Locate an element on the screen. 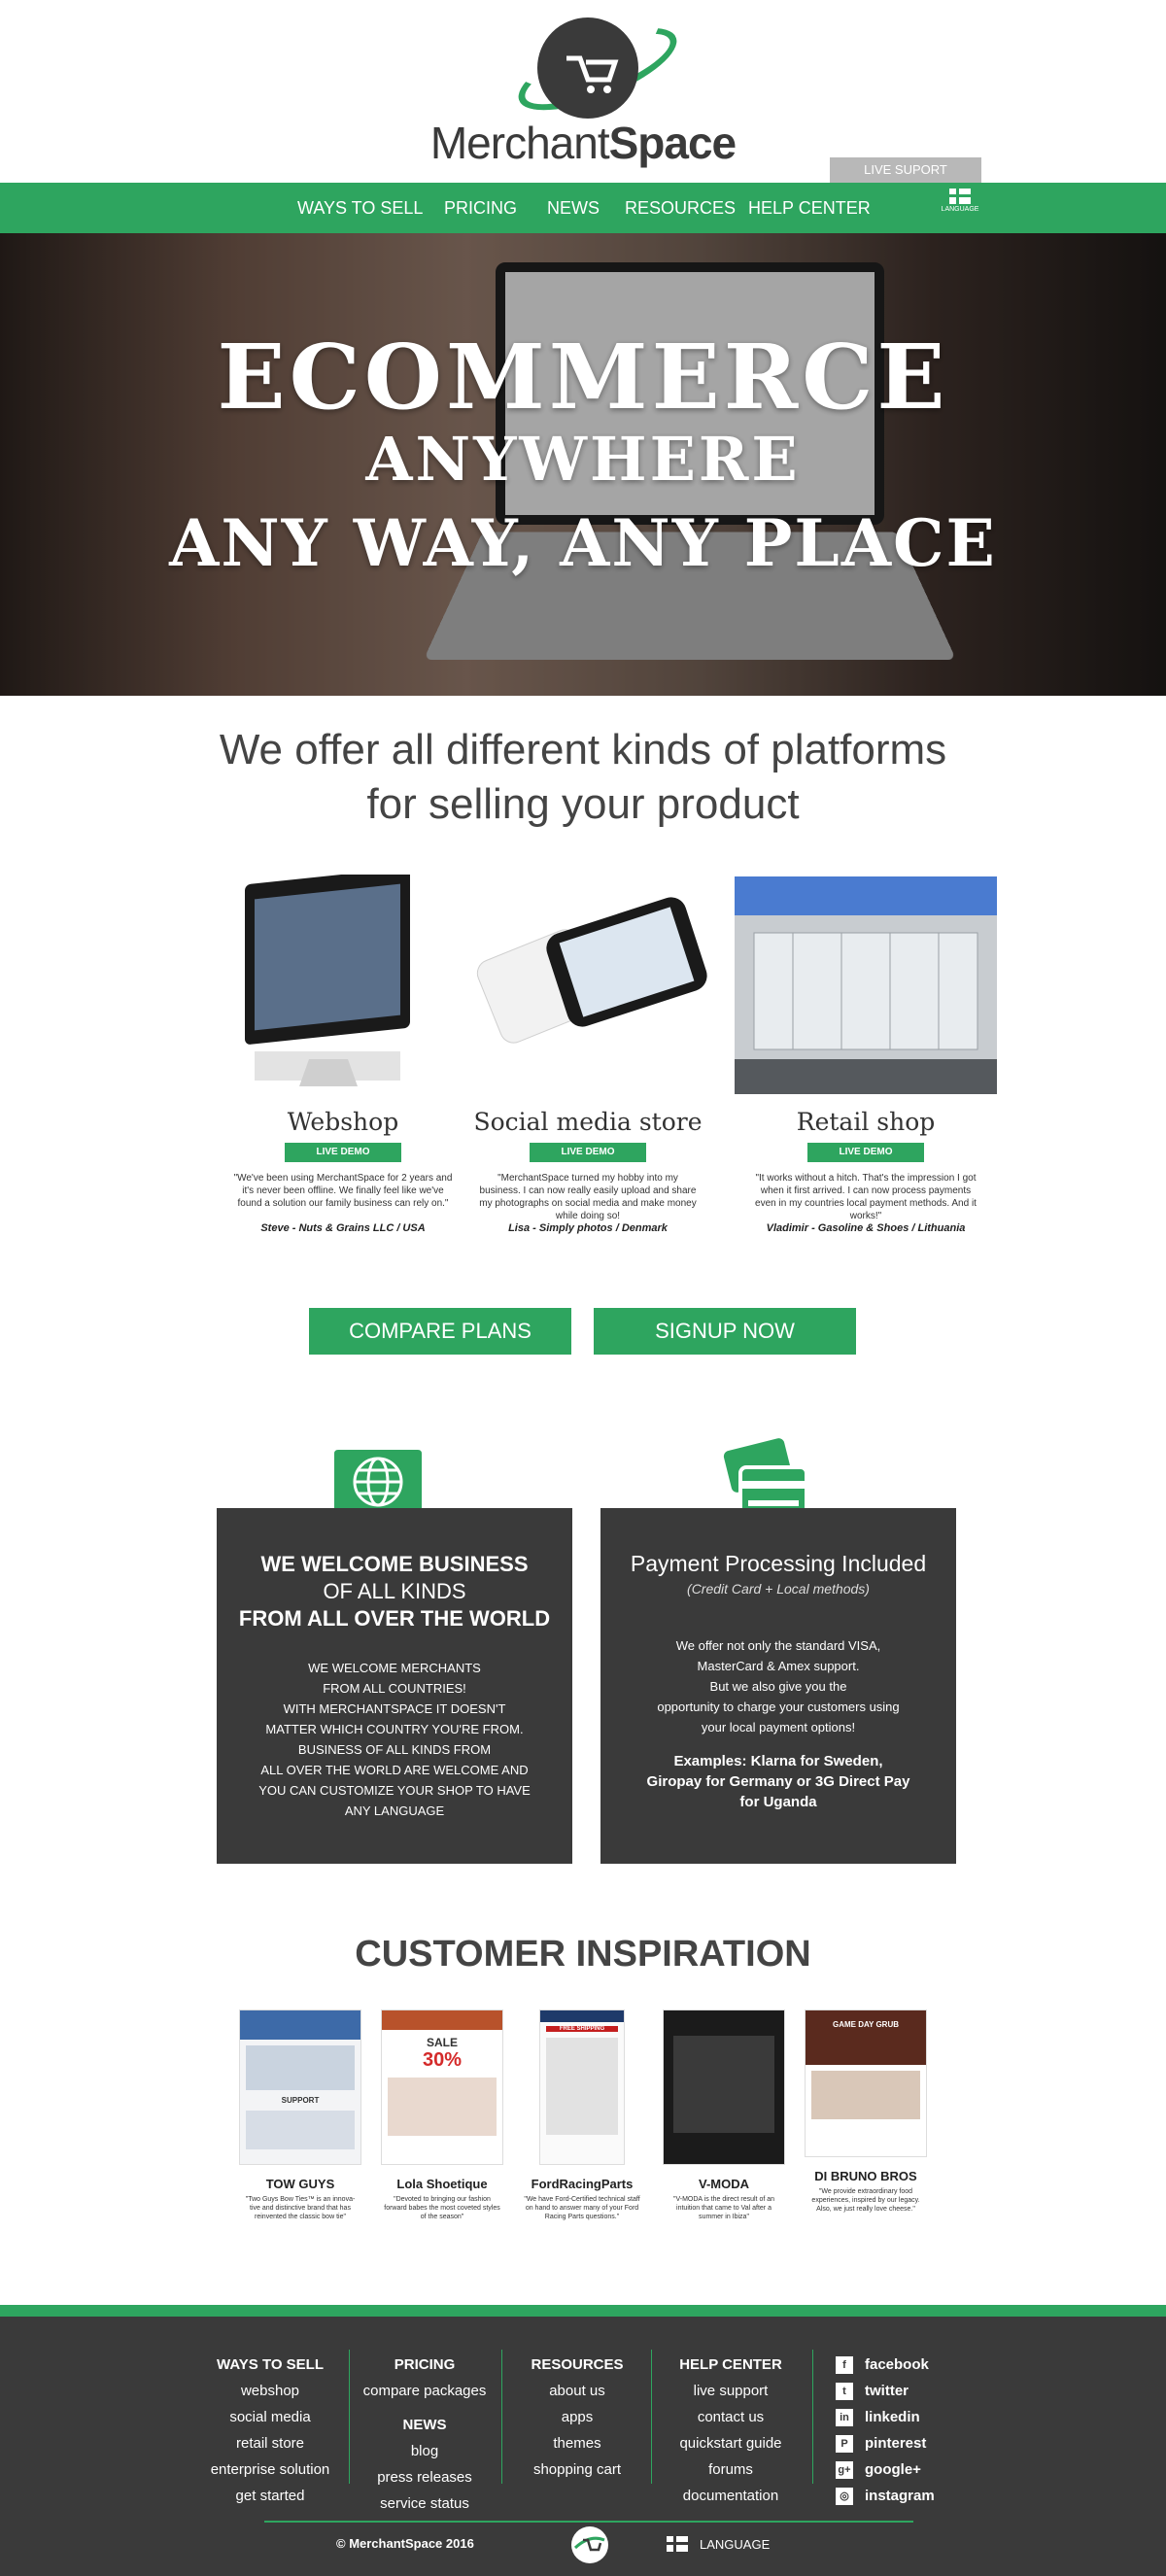  footer-divider-line is located at coordinates (588, 2522).